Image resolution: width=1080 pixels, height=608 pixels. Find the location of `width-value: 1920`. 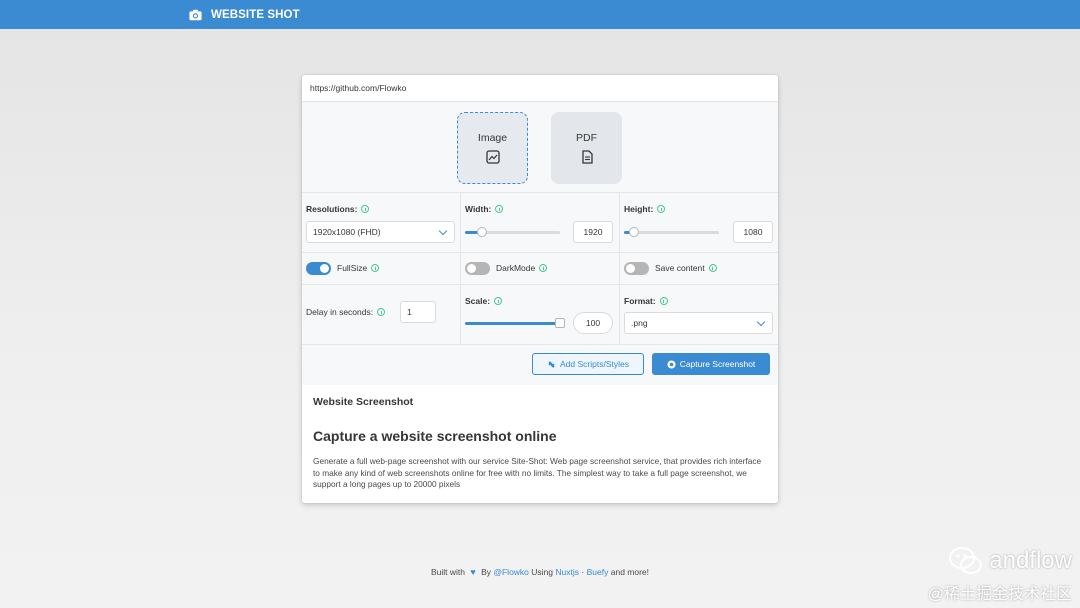

width-value: 1920 is located at coordinates (593, 232).